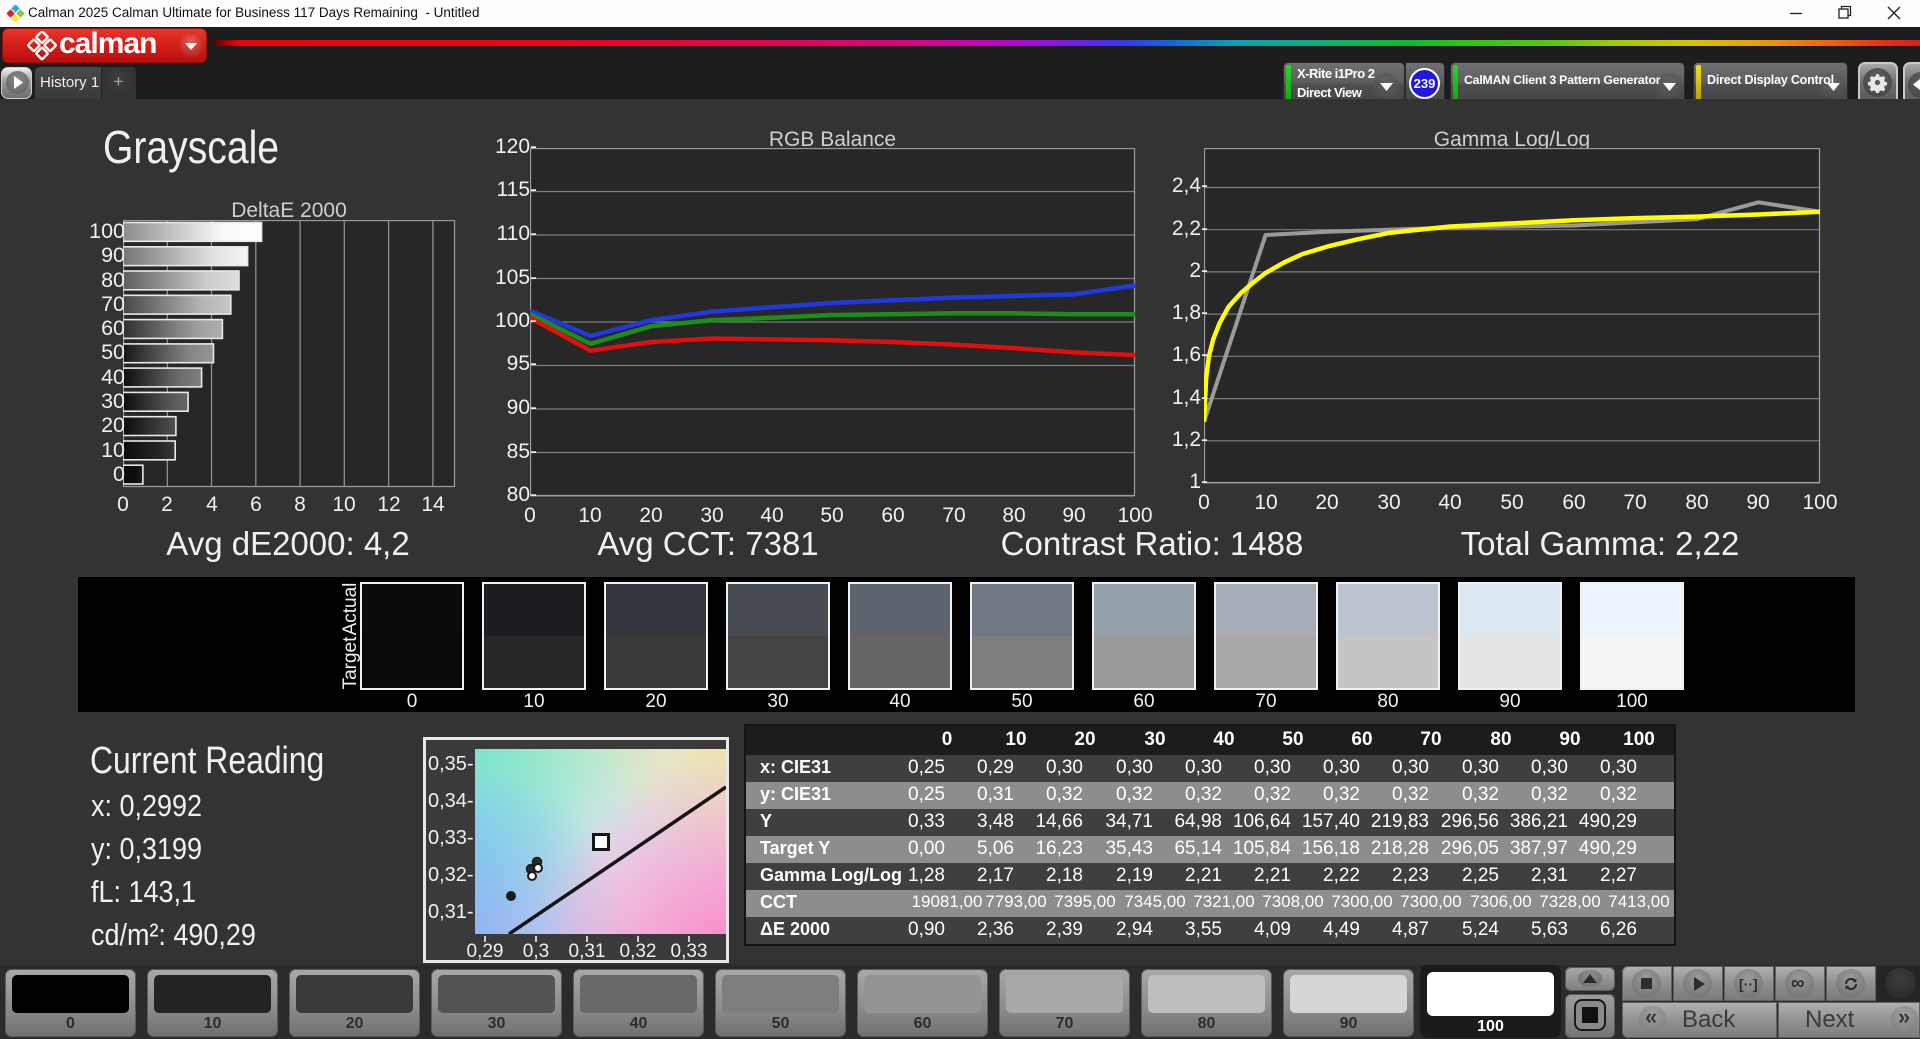  I want to click on svg-text: Actual, so click(350, 609).